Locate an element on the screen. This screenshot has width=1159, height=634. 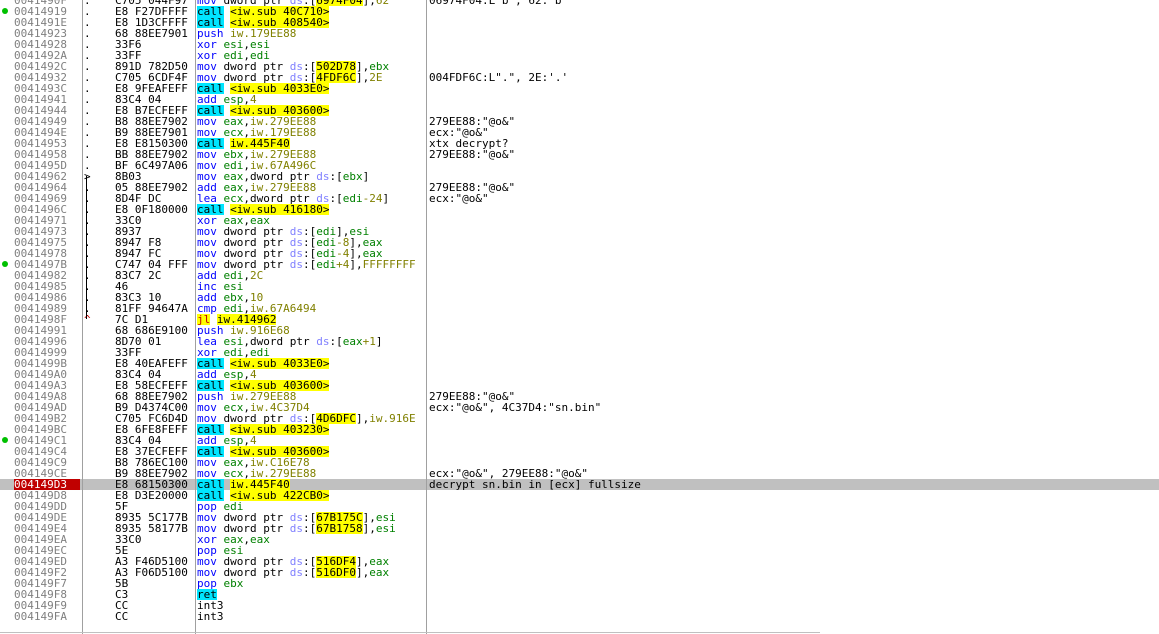
bytes-cell: B8 88EE7902 is located at coordinates (155, 121).